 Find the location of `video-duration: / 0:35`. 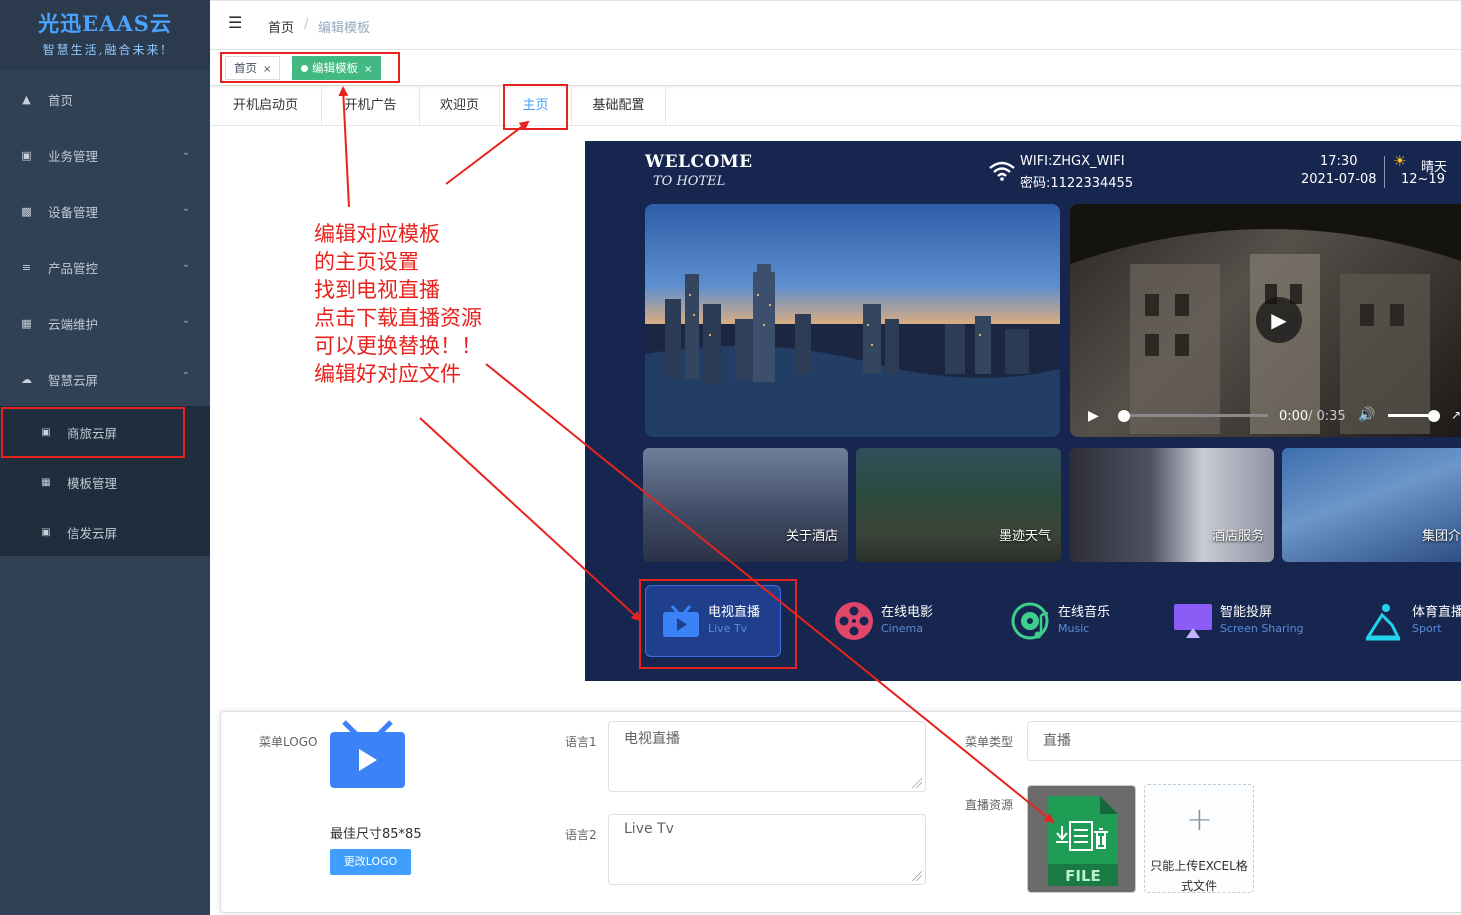

video-duration: / 0:35 is located at coordinates (1327, 416).